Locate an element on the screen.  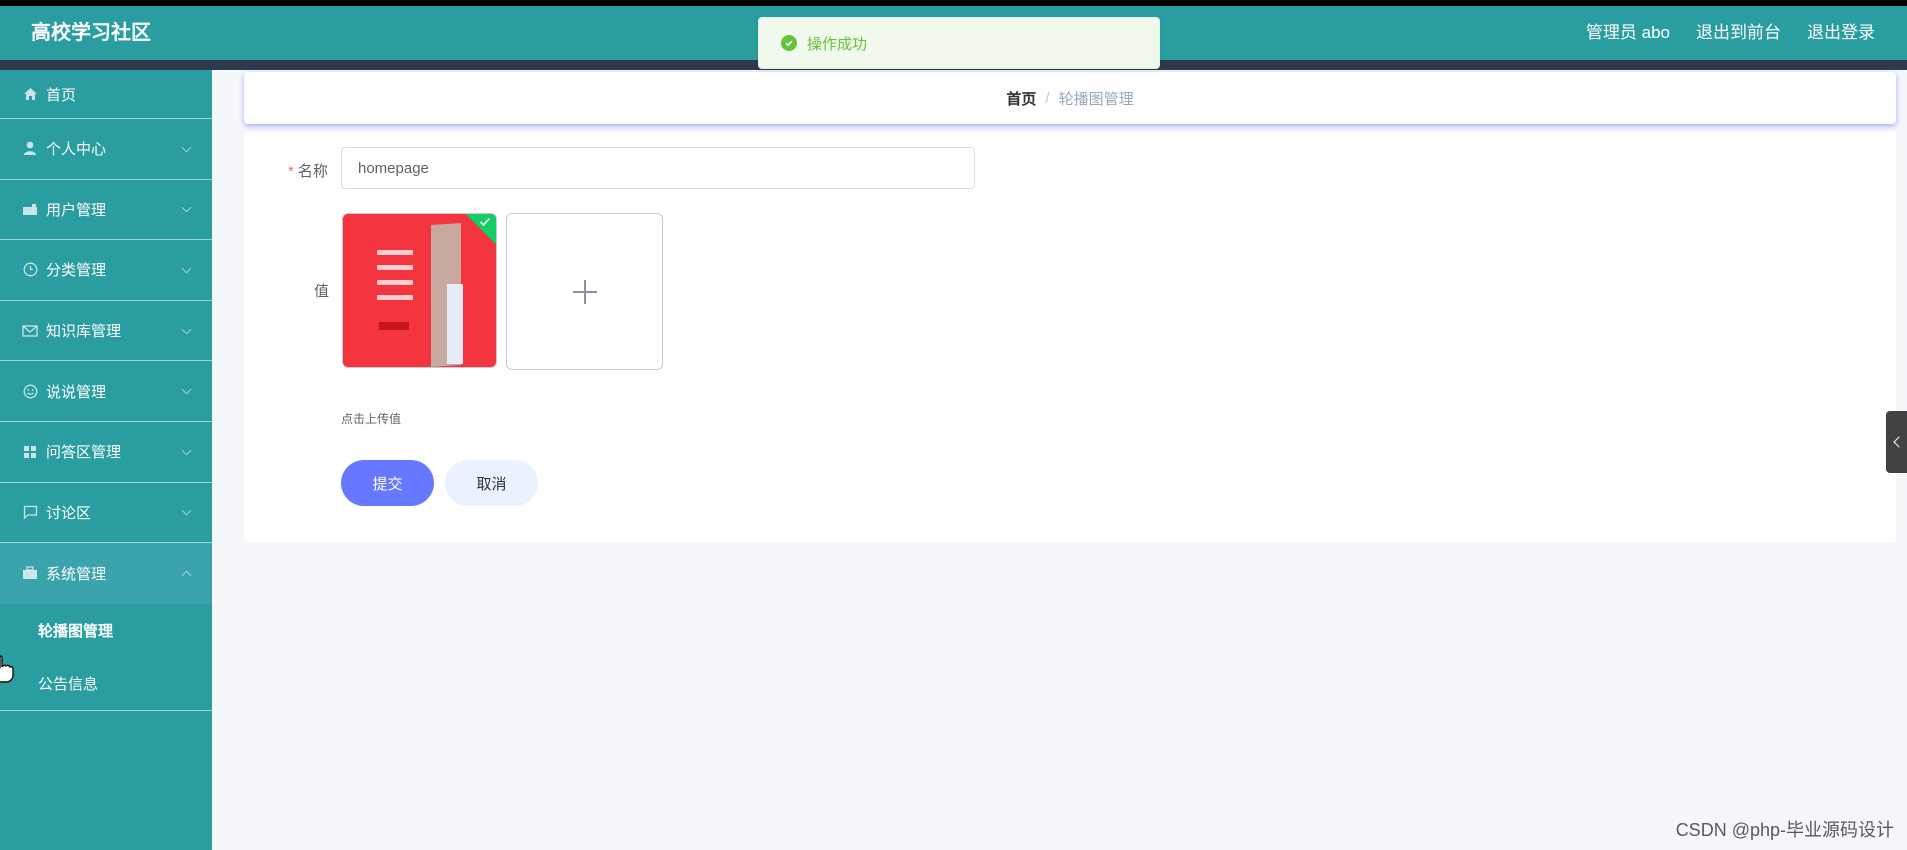
plus-icon is located at coordinates (584, 291).